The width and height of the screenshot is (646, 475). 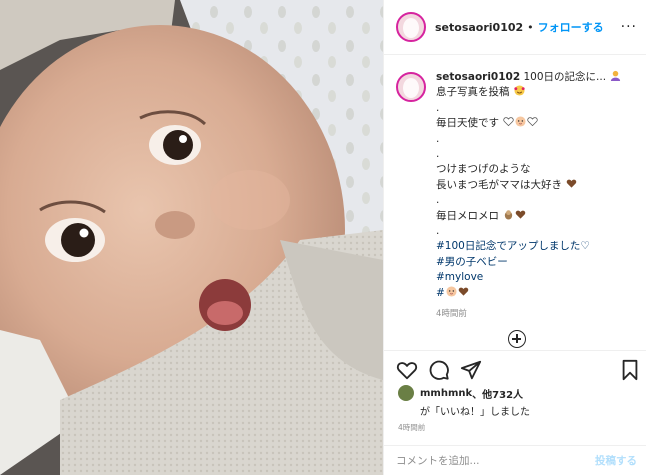 I want to click on post-header: setosaori0102 • フォローする ···, so click(x=515, y=27).